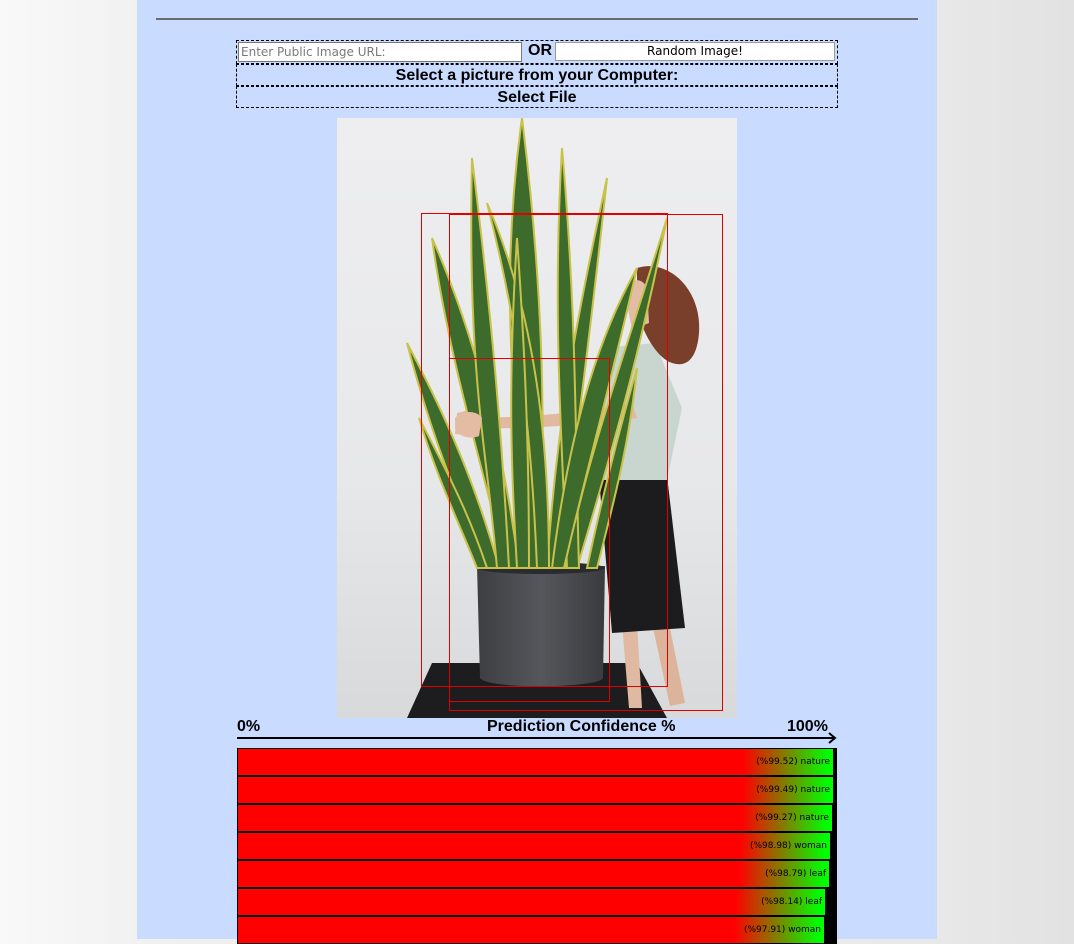  I want to click on prediction-label: (%98.79) leaf, so click(795, 874).